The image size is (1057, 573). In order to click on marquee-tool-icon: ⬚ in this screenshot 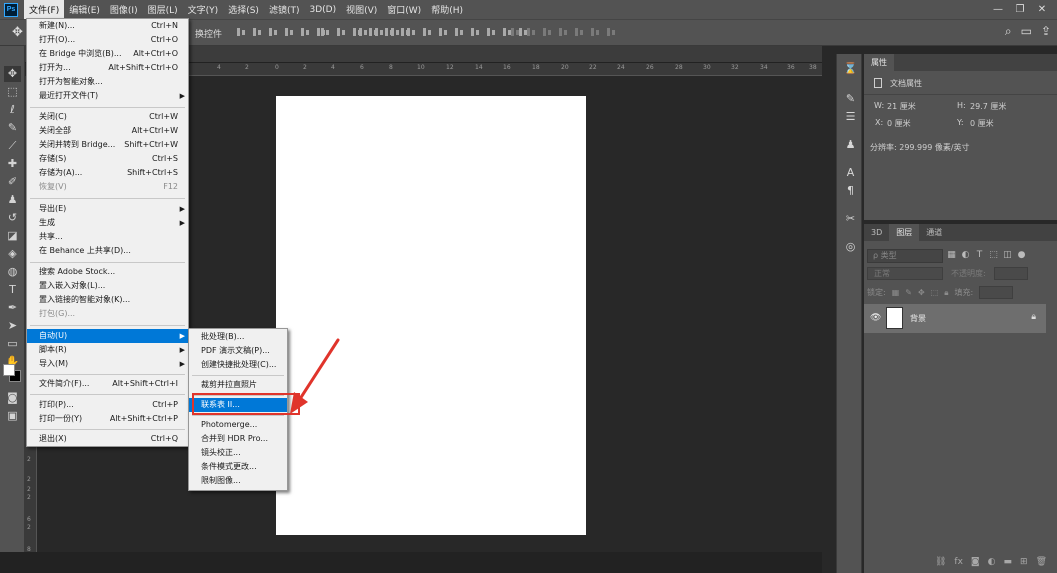, I will do `click(12, 92)`.